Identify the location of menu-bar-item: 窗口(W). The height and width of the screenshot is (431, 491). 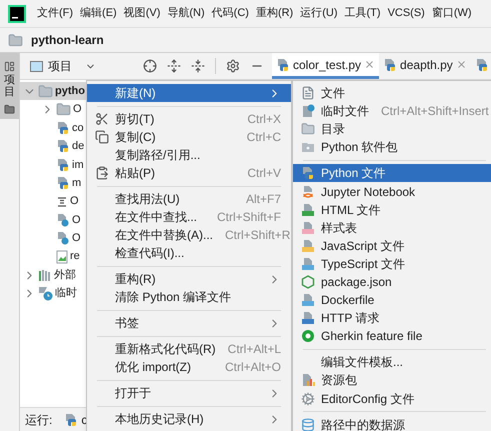
(452, 13).